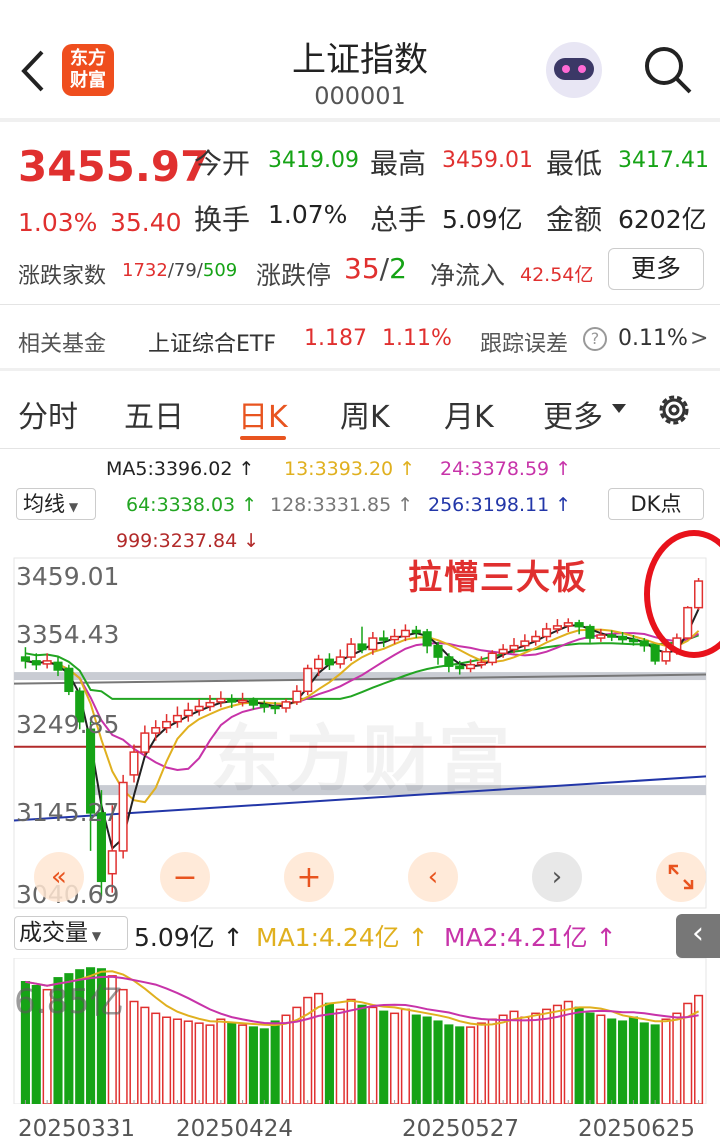 The width and height of the screenshot is (720, 1144). I want to click on fund-price: 1.187, so click(335, 338).